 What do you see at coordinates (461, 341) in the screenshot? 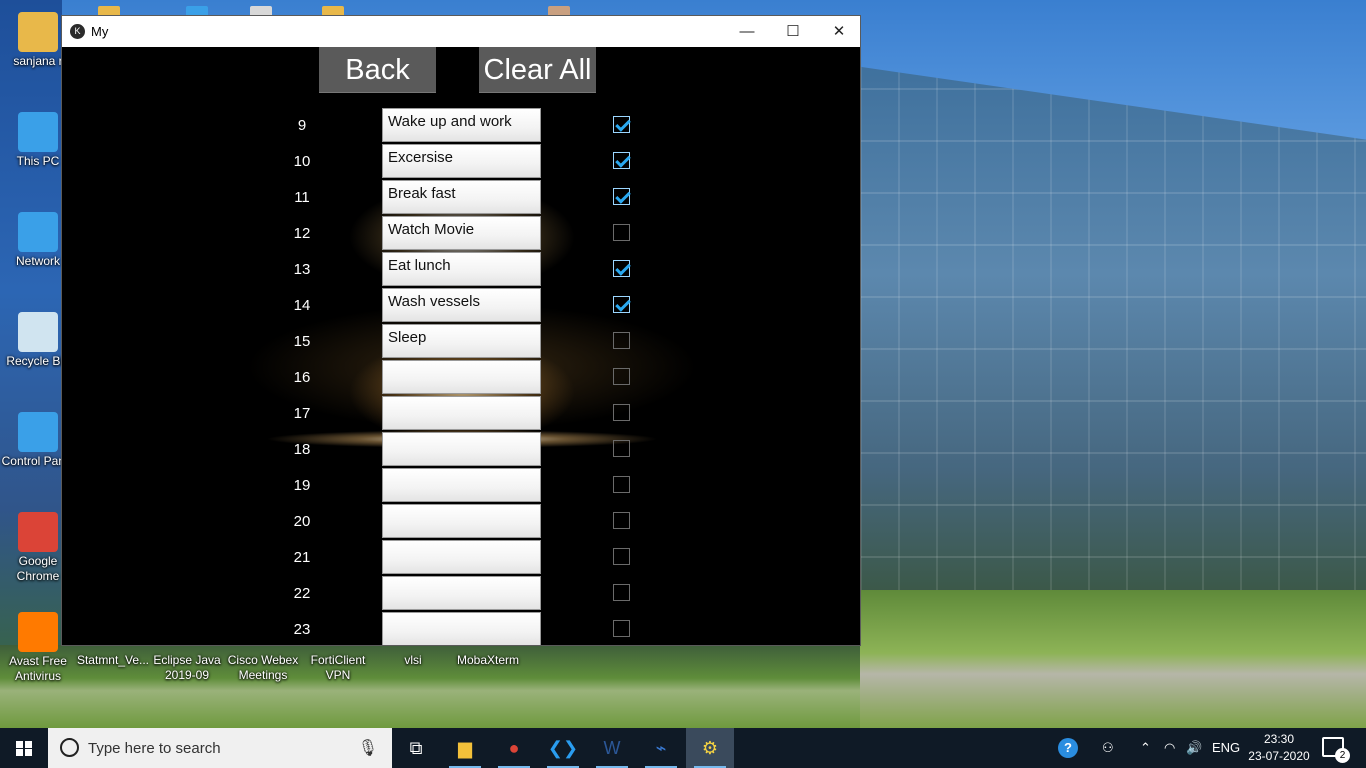
I see `task-input: Sleep` at bounding box center [461, 341].